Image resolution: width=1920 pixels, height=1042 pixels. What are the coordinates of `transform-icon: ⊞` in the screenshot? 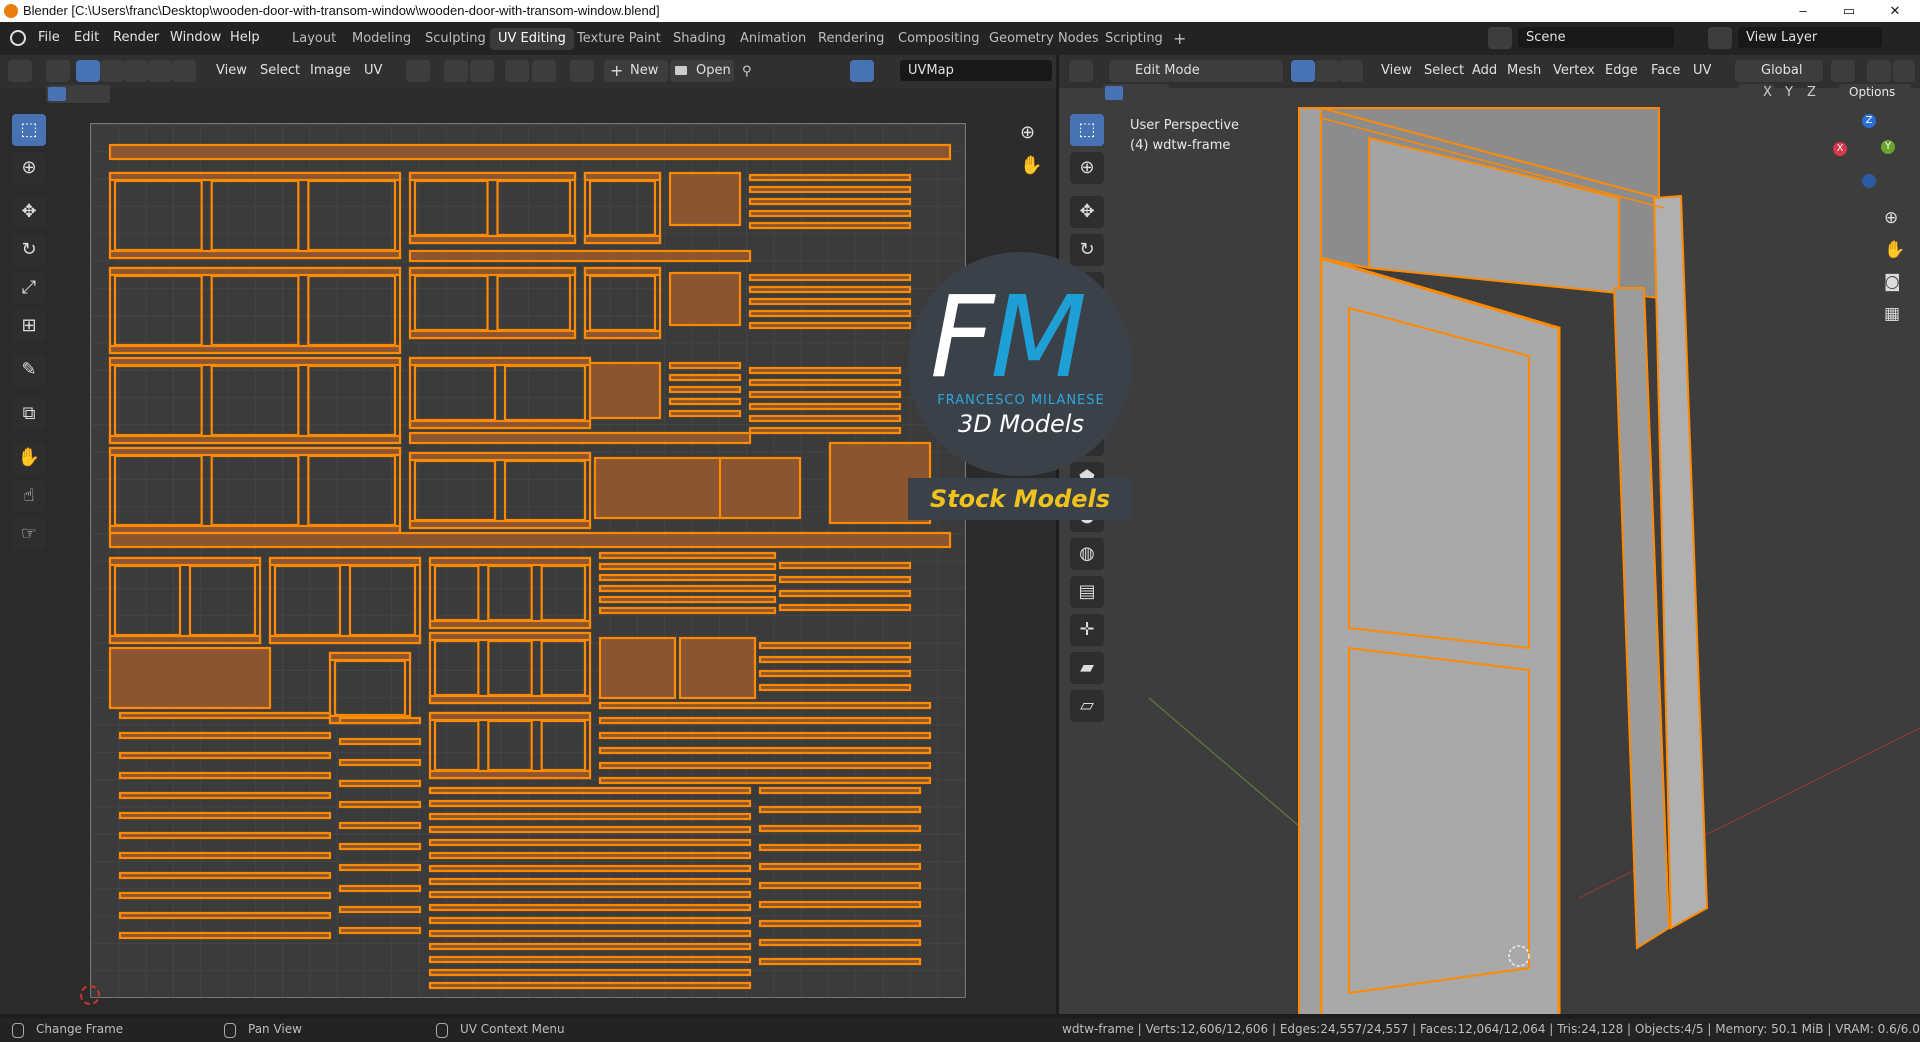 It's located at (29, 326).